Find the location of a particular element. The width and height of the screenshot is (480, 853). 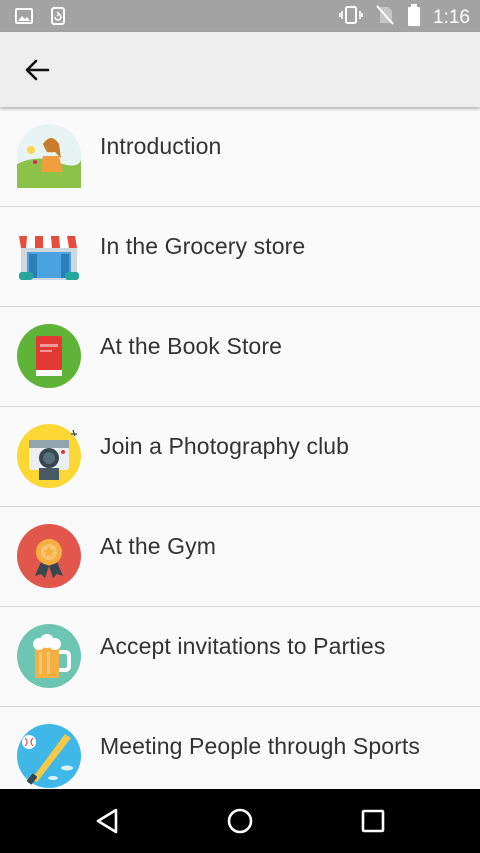

app-bar is located at coordinates (240, 69).